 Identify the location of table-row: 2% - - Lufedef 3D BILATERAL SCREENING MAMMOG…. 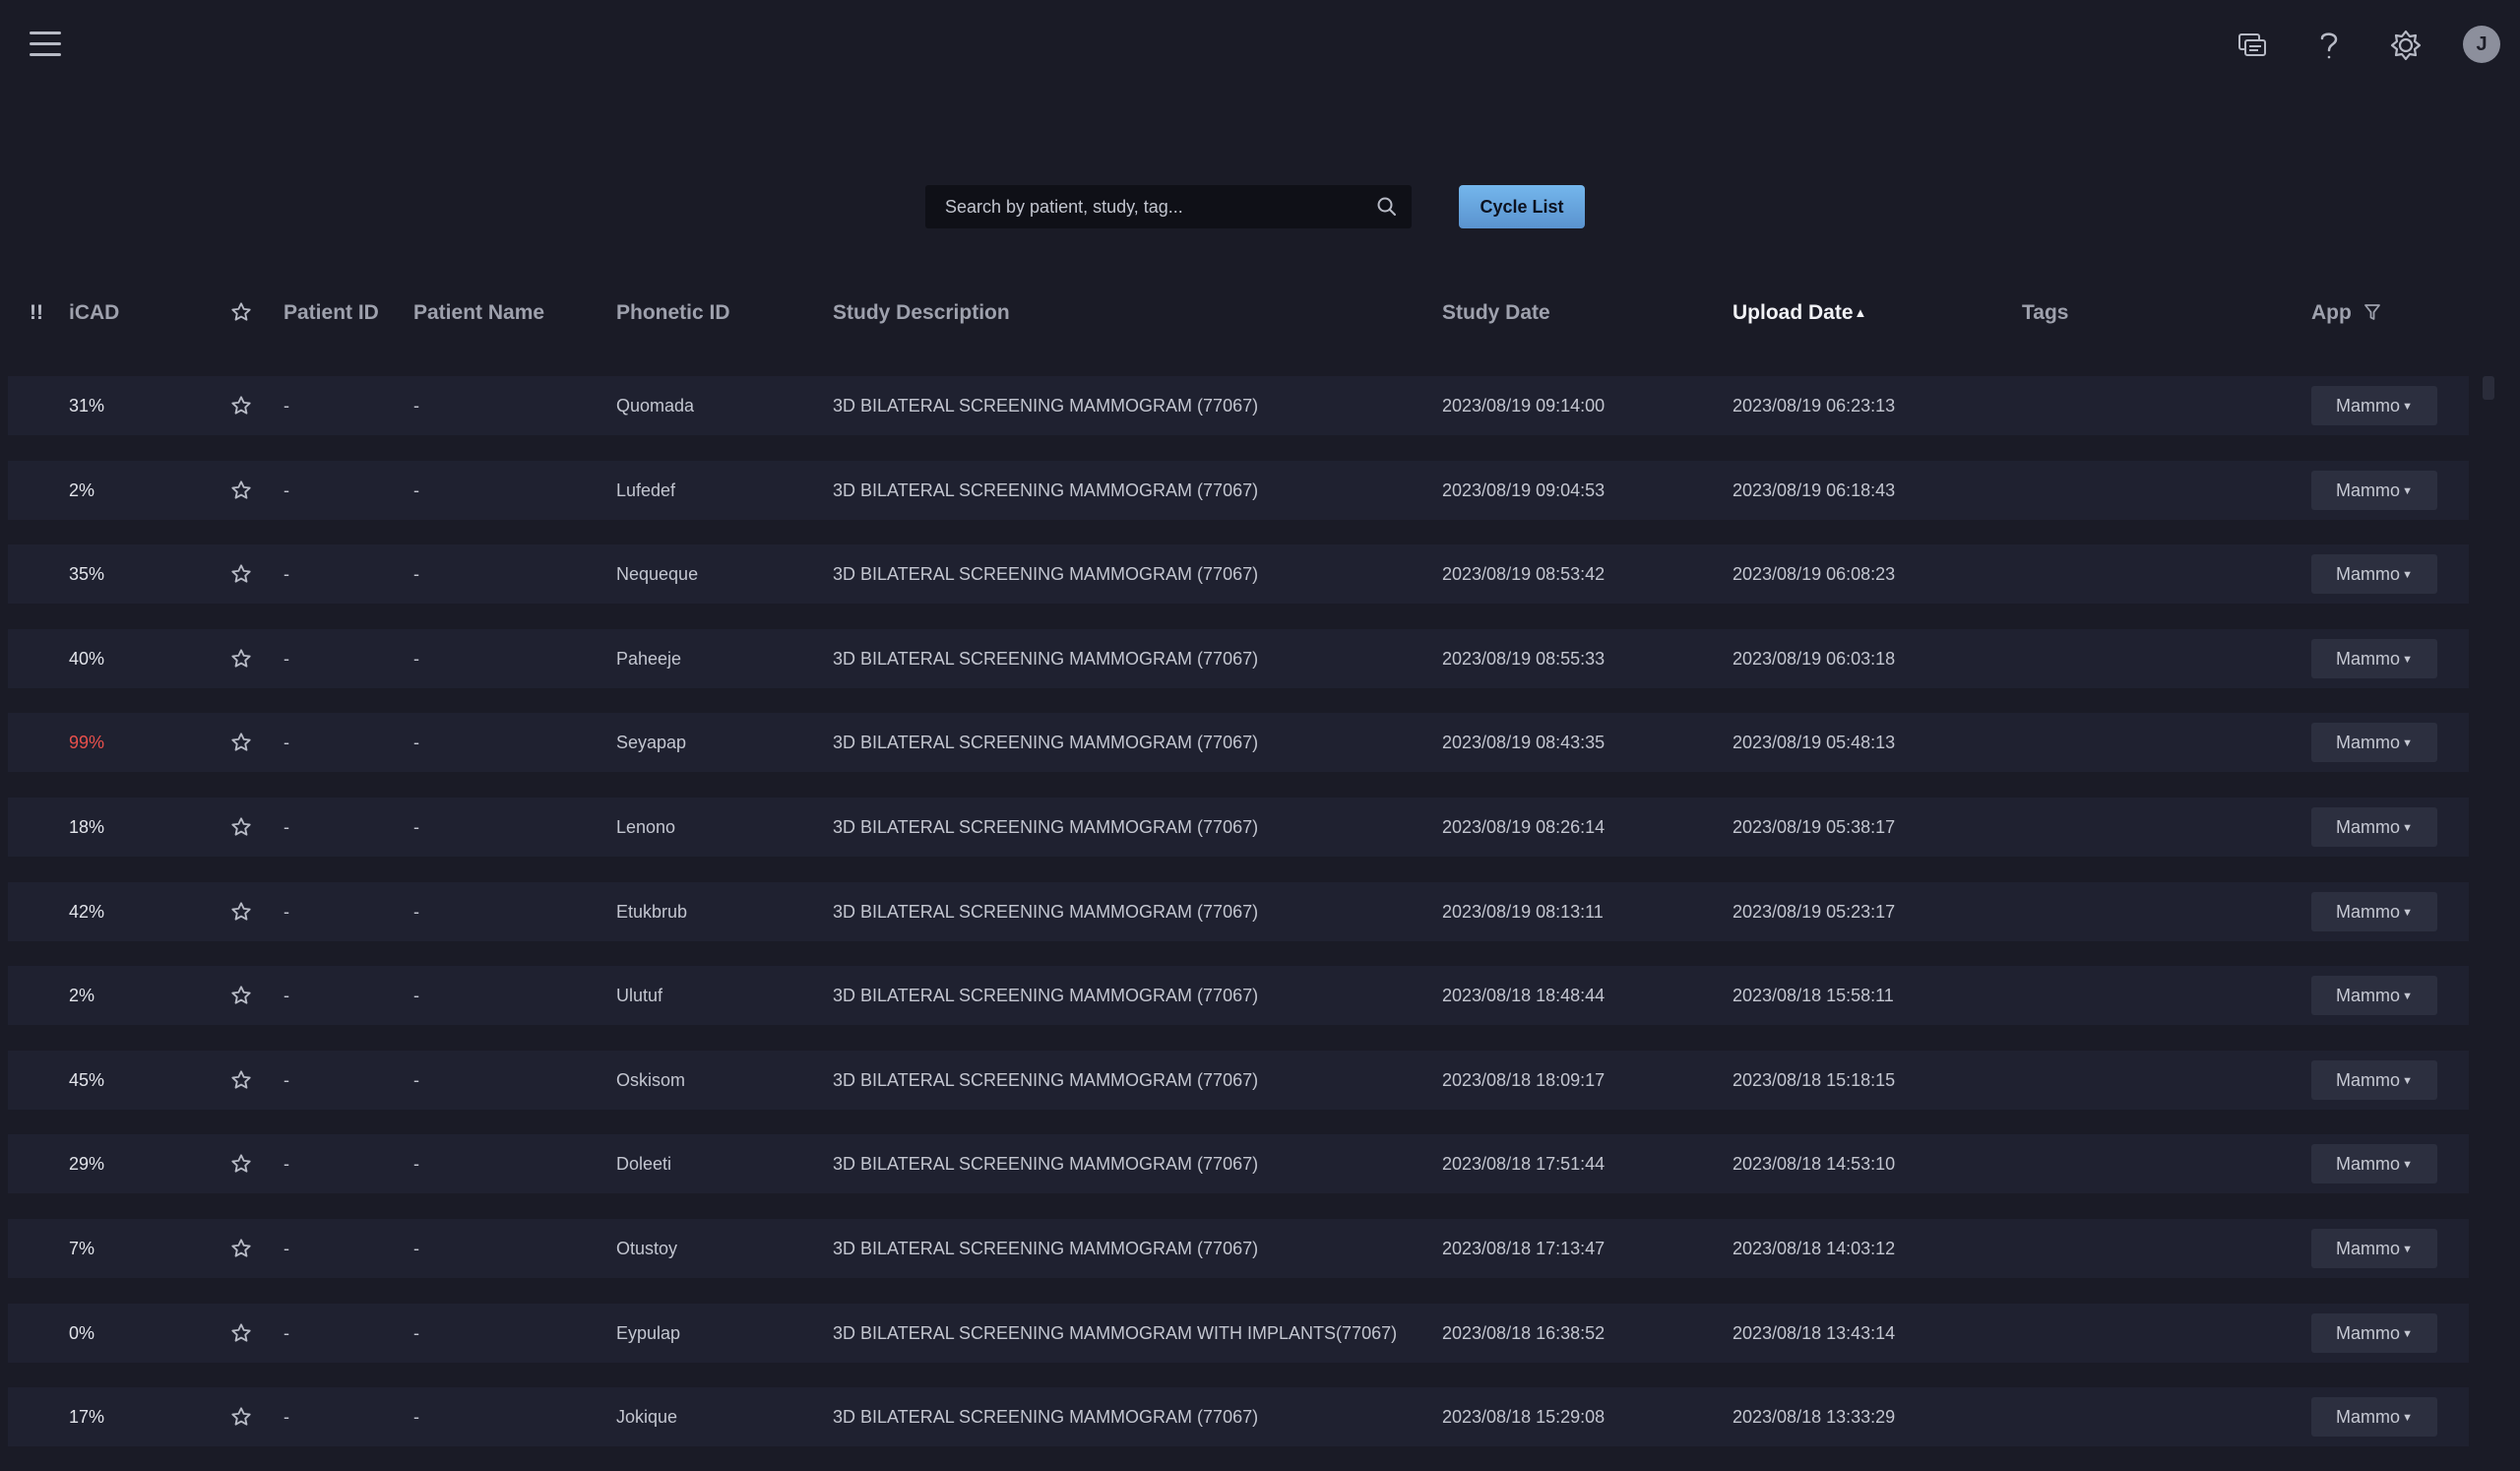
(1238, 490).